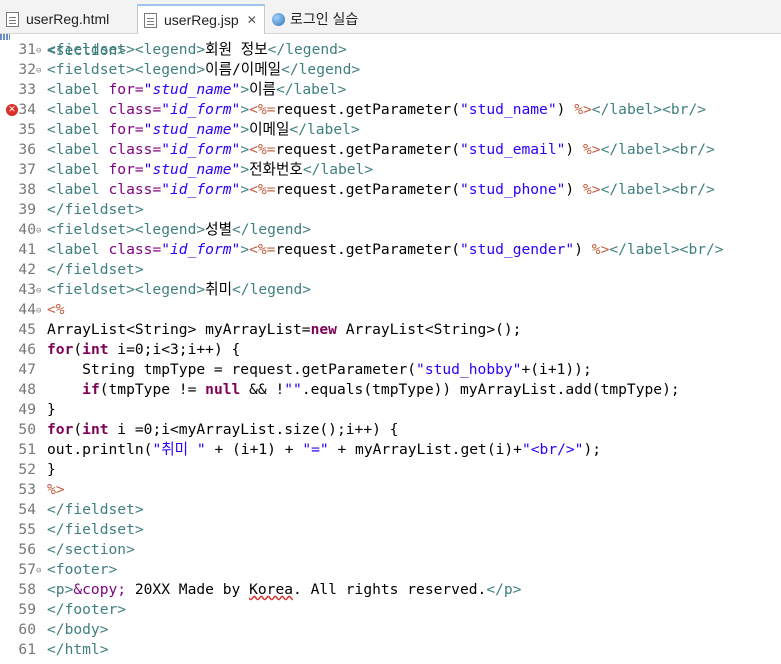  I want to click on code-line: 37 <label for="stud_name">전화번호</label>, so click(390, 170).